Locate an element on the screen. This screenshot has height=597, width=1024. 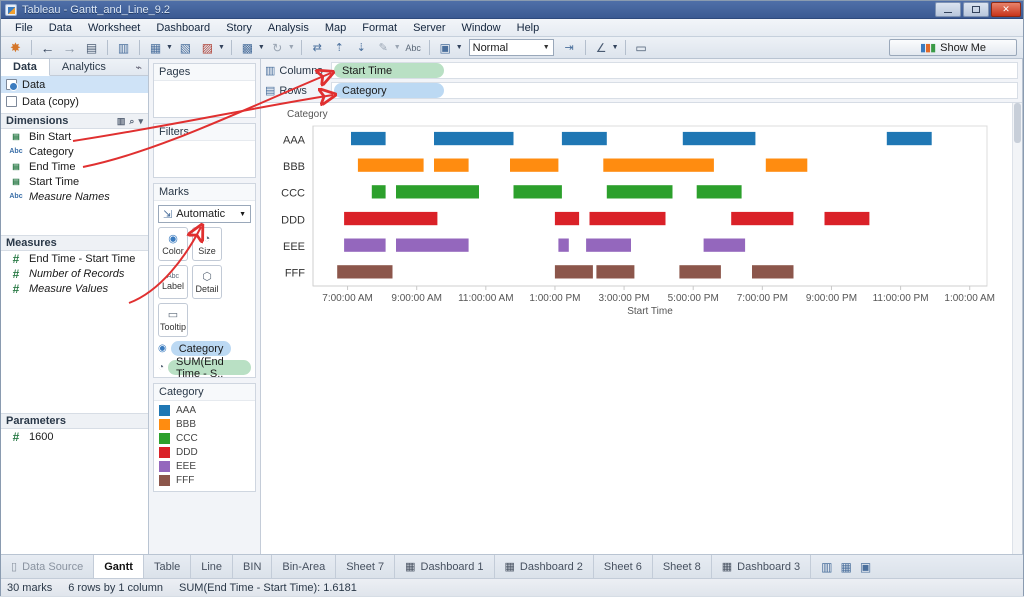
save-icon: ▤ is located at coordinates (91, 47).